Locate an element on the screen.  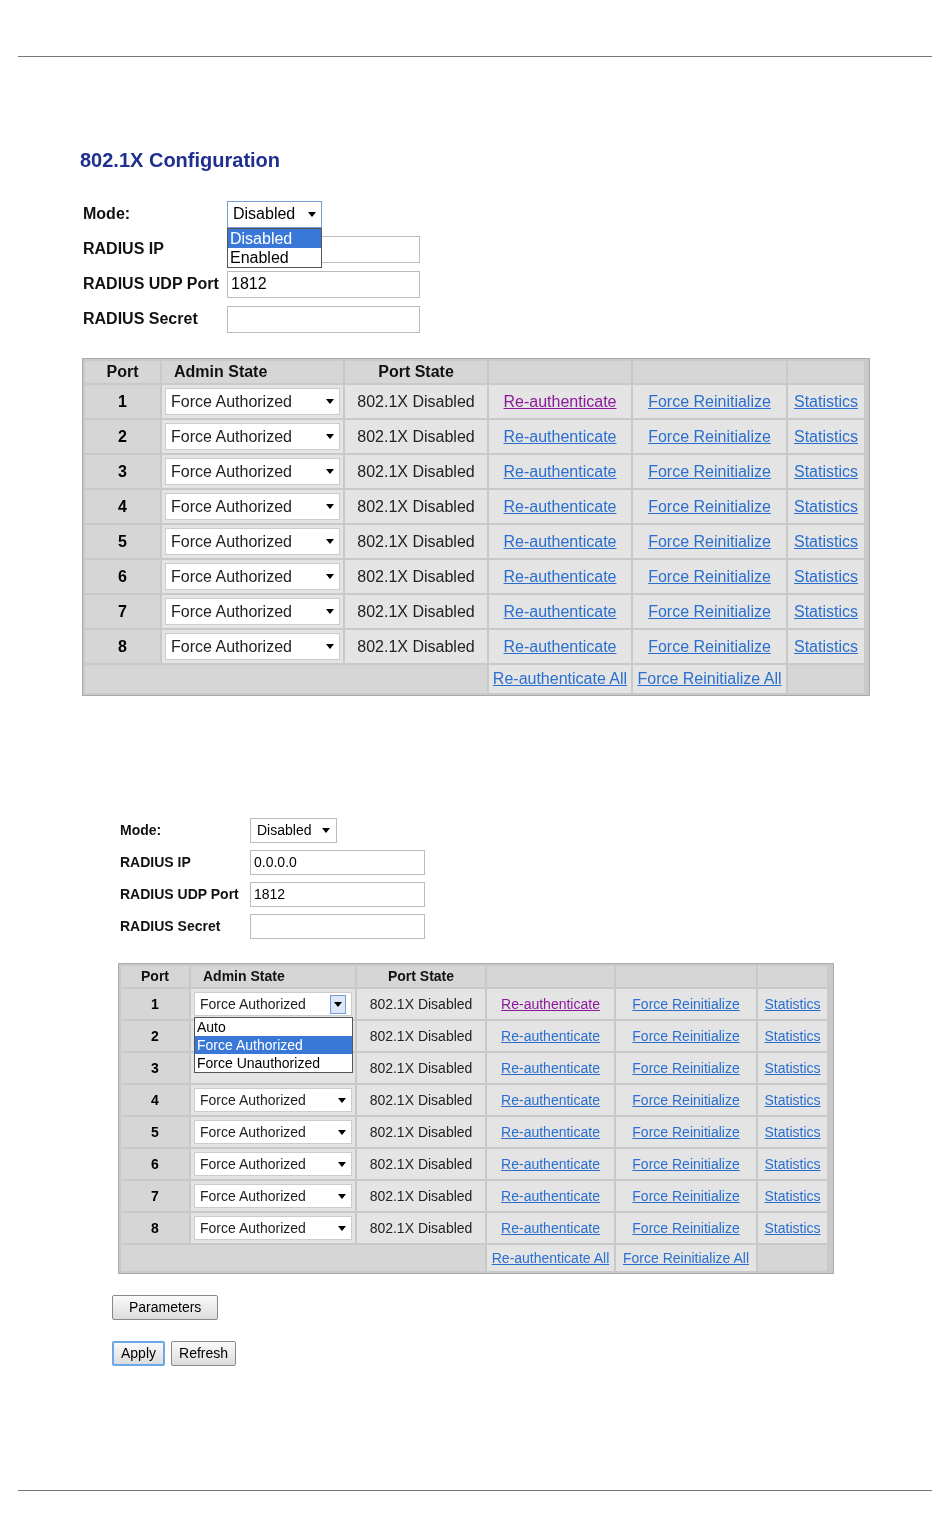
dropdown-option: Enabled is located at coordinates (274, 257).